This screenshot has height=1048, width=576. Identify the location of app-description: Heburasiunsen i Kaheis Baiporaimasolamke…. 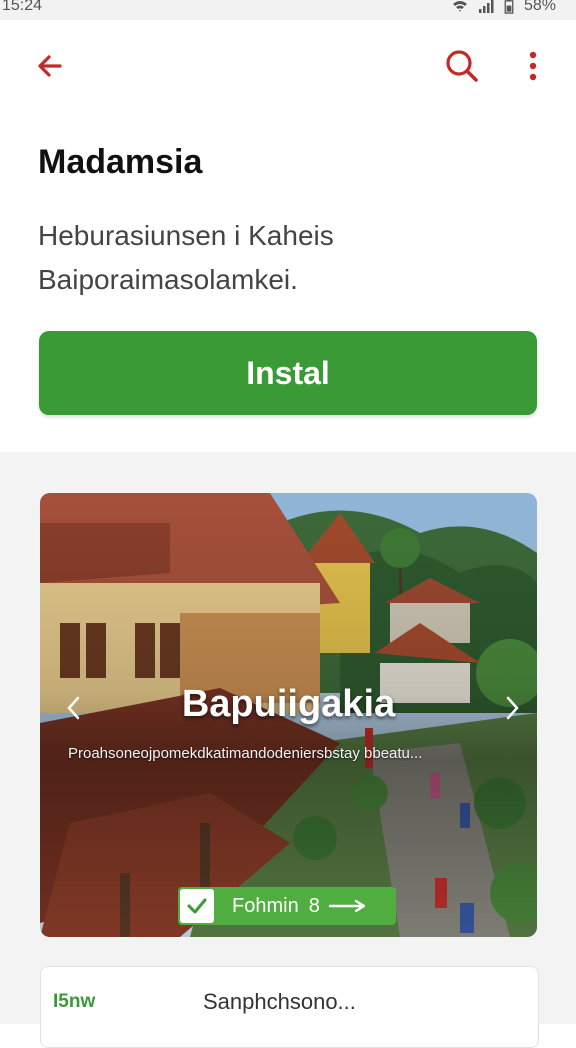
(278, 258).